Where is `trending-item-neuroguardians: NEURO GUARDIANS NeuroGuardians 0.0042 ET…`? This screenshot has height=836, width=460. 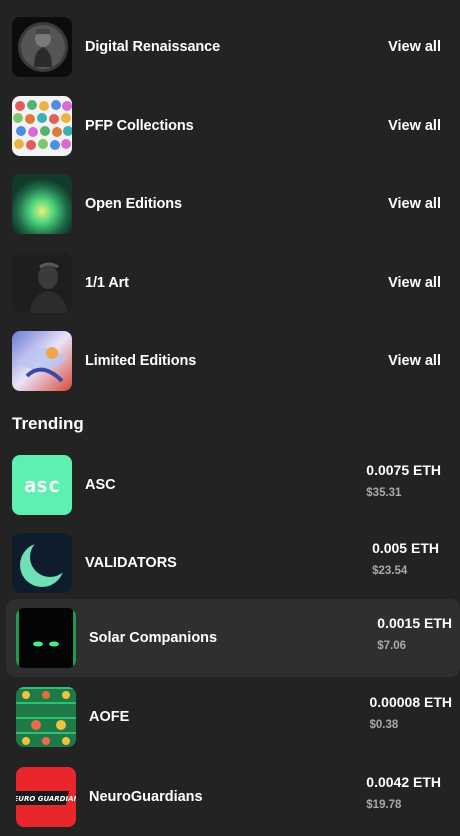 trending-item-neuroguardians: NEURO GUARDIANS NeuroGuardians 0.0042 ET… is located at coordinates (230, 797).